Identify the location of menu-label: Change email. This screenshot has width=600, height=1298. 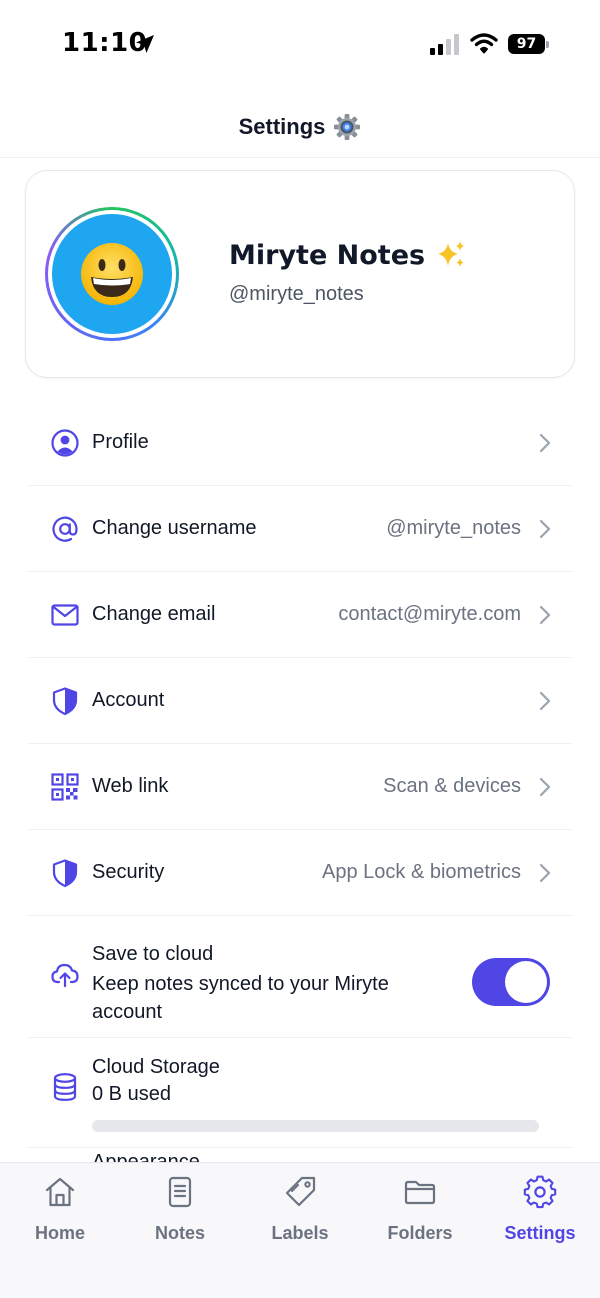
(154, 614).